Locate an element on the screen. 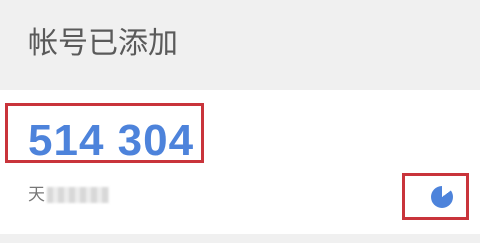 This screenshot has width=480, height=243. verification-code: 514 304 is located at coordinates (111, 141).